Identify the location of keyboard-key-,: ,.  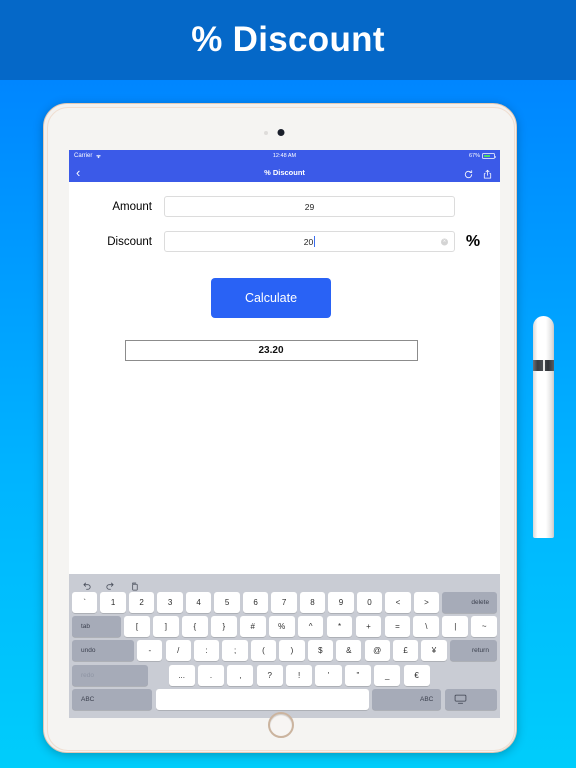
(240, 675).